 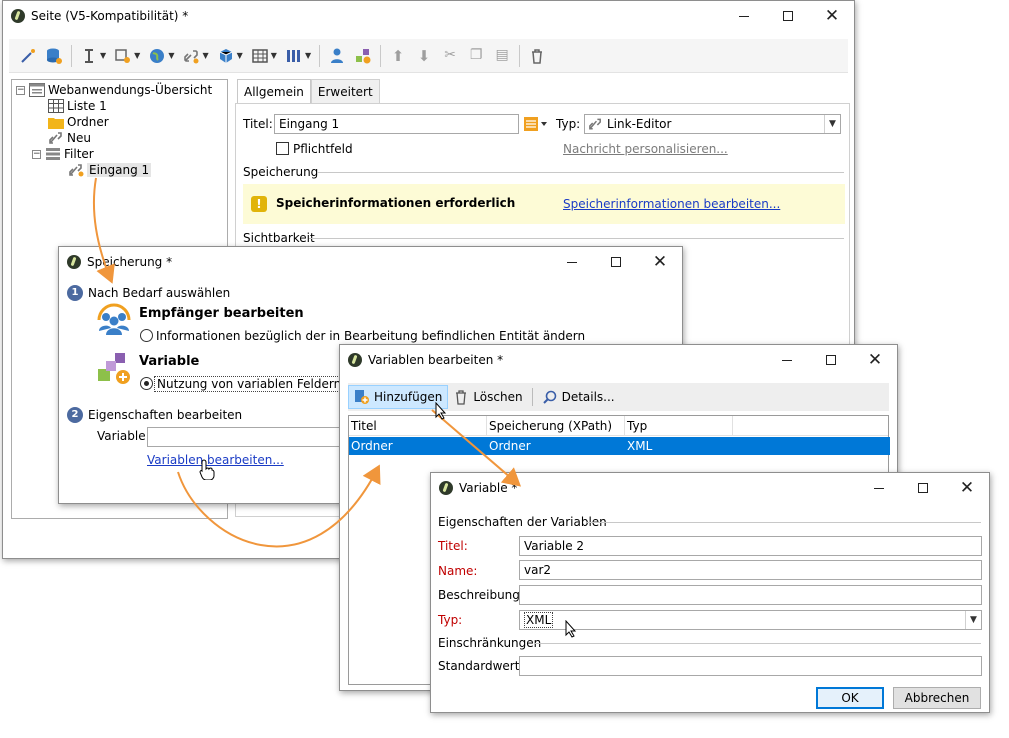 What do you see at coordinates (293, 55) in the screenshot?
I see `columns-icon` at bounding box center [293, 55].